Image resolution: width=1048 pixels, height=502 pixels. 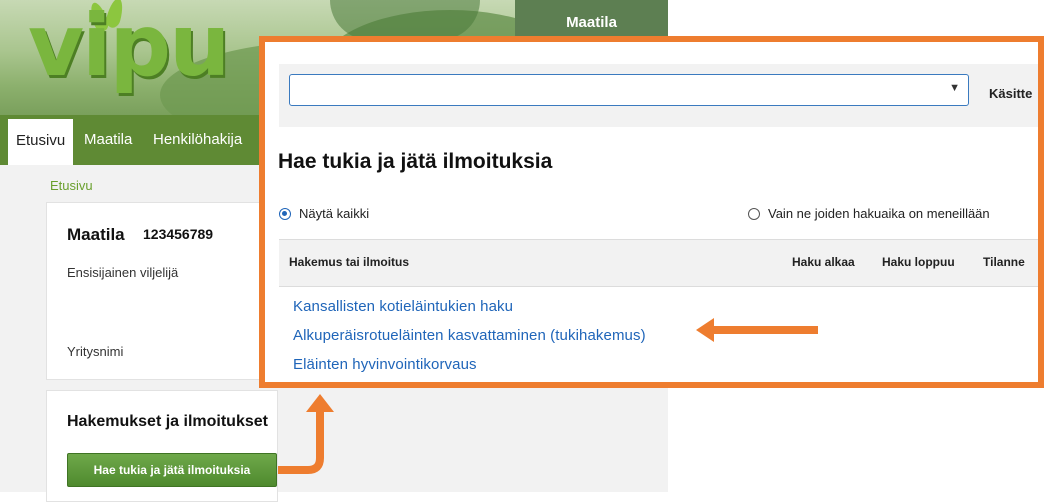 What do you see at coordinates (1011, 93) in the screenshot?
I see `kasitte-label: Käsitte` at bounding box center [1011, 93].